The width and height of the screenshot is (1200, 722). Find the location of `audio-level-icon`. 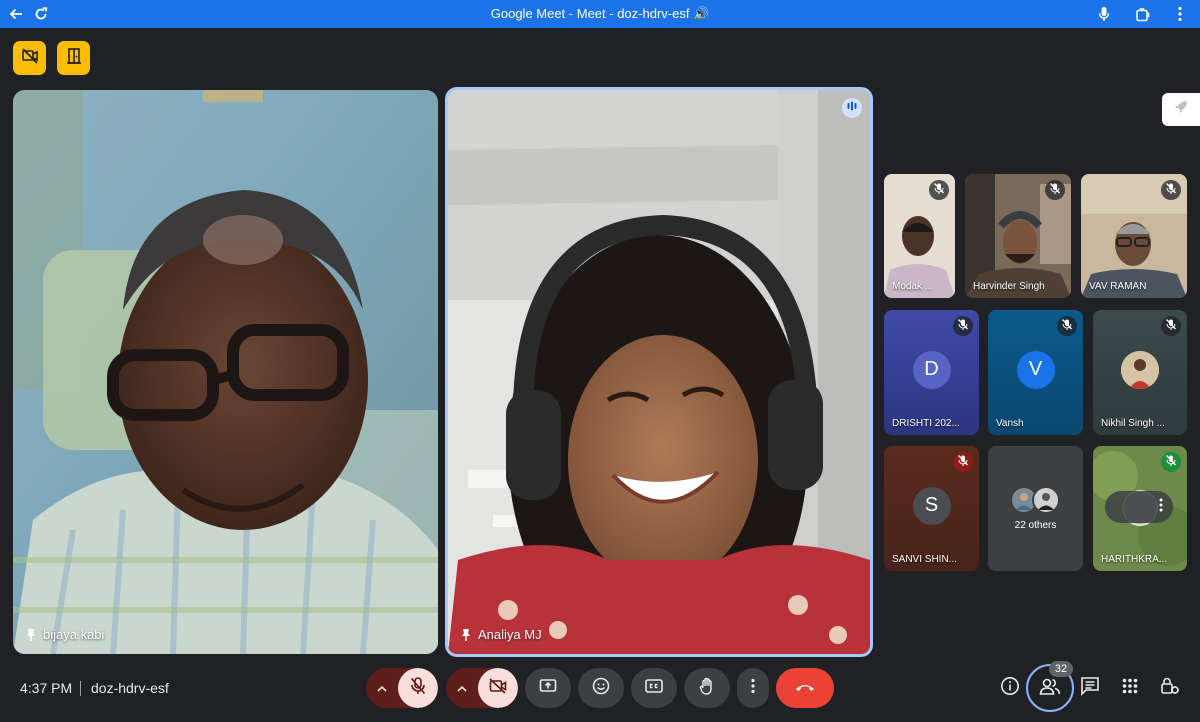

audio-level-icon is located at coordinates (852, 108).